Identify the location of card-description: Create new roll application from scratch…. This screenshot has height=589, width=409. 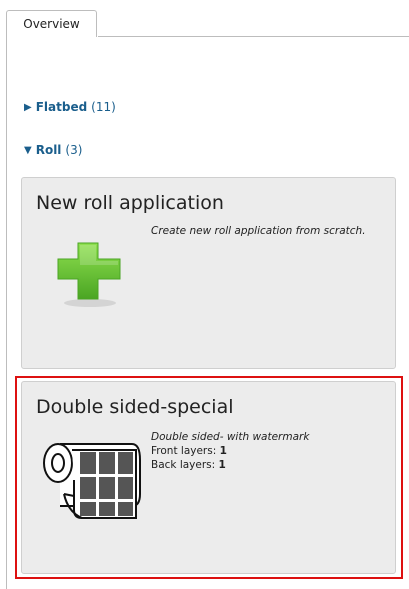
(258, 231).